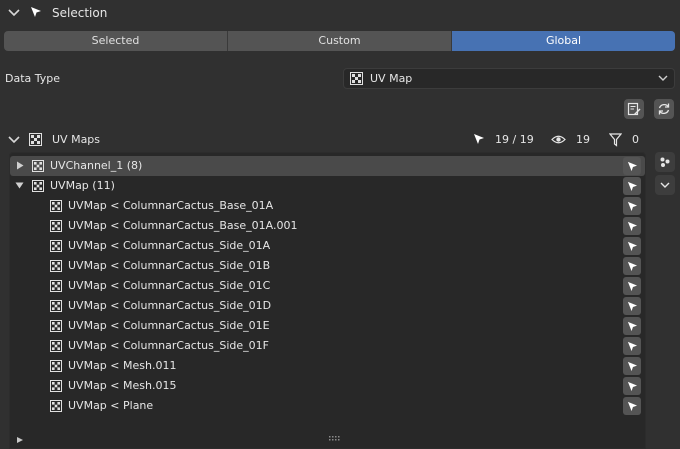 This screenshot has width=680, height=449. What do you see at coordinates (514, 139) in the screenshot?
I see `selected-count: 19 / 19` at bounding box center [514, 139].